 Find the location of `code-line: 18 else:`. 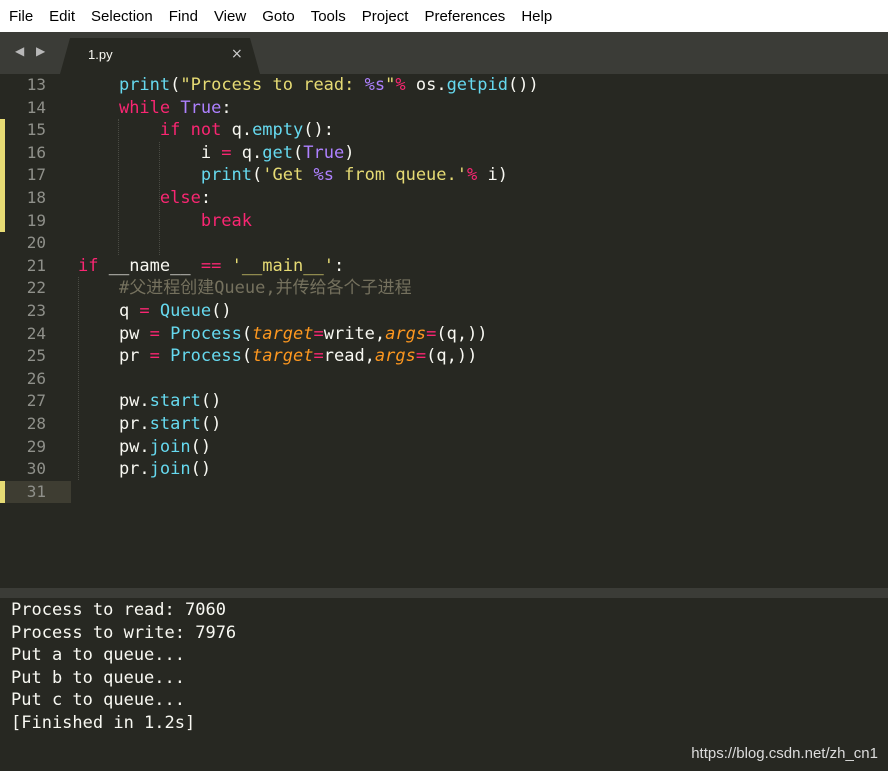

code-line: 18 else: is located at coordinates (444, 198).